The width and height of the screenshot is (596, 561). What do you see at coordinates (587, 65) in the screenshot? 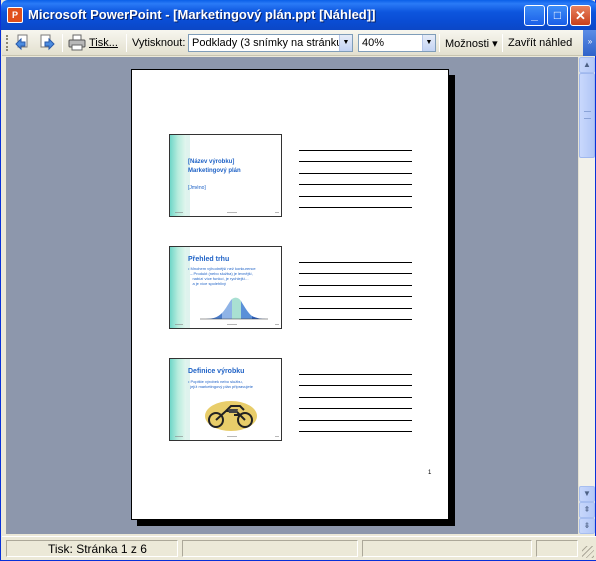
I see `scroll-up-button: ▲` at bounding box center [587, 65].